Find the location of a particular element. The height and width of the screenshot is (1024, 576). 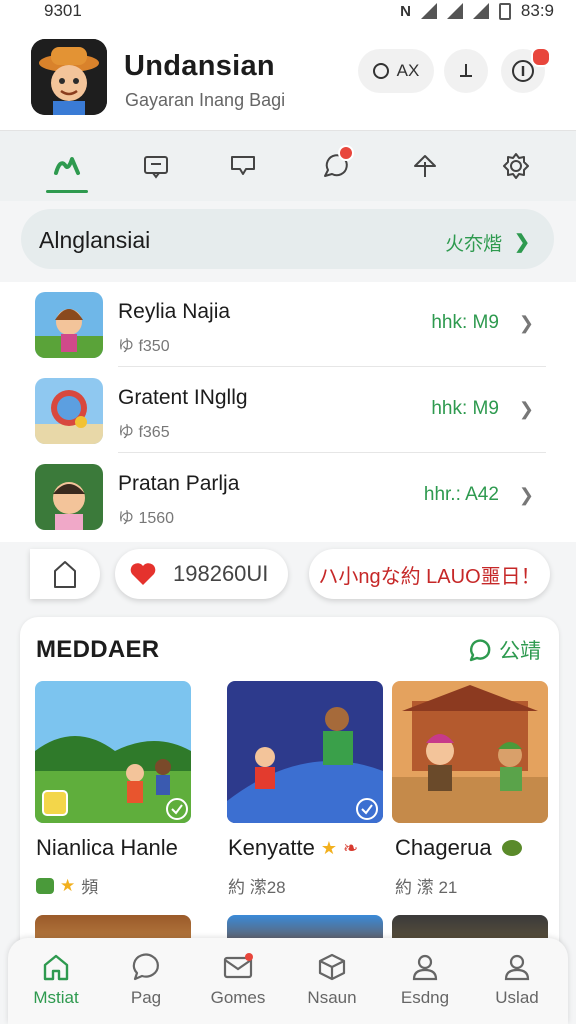

tab-settings is located at coordinates (516, 166).